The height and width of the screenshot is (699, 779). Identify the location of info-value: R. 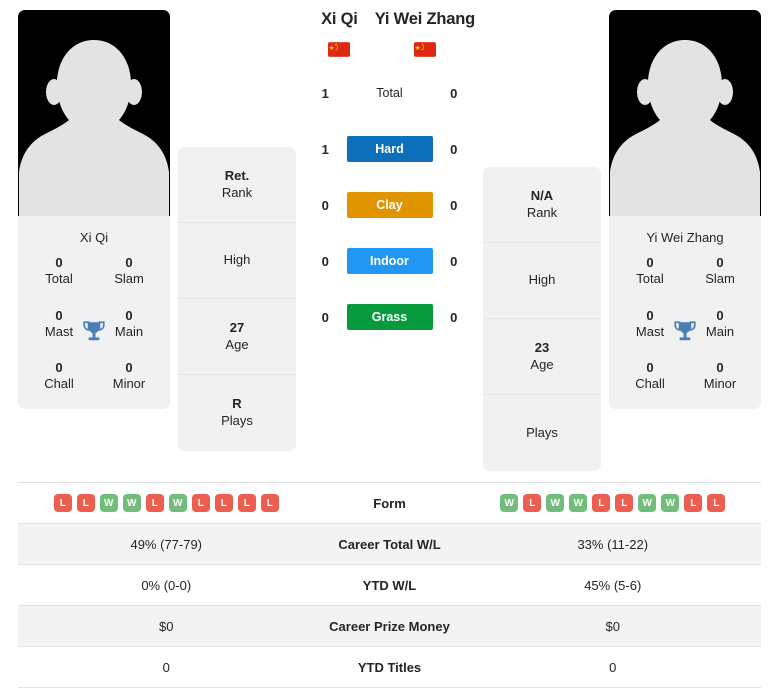
(237, 404).